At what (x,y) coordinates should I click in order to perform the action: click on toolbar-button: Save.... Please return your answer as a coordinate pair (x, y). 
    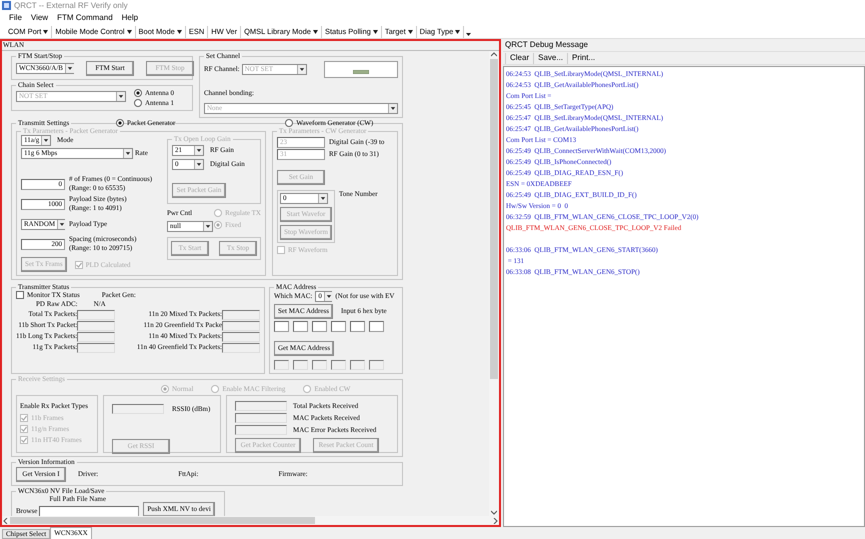
    Looking at the image, I should click on (550, 58).